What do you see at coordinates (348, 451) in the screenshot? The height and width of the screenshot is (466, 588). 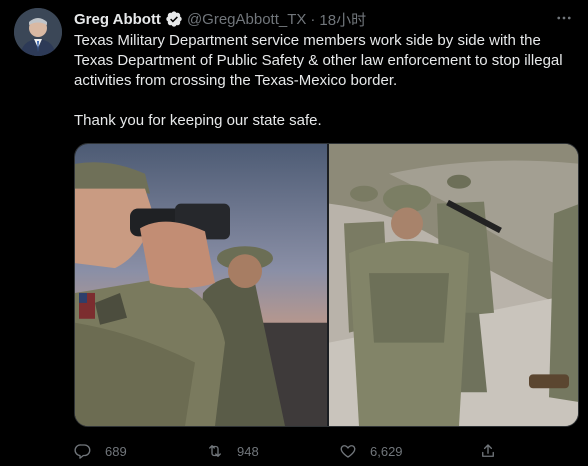 I see `heart-icon` at bounding box center [348, 451].